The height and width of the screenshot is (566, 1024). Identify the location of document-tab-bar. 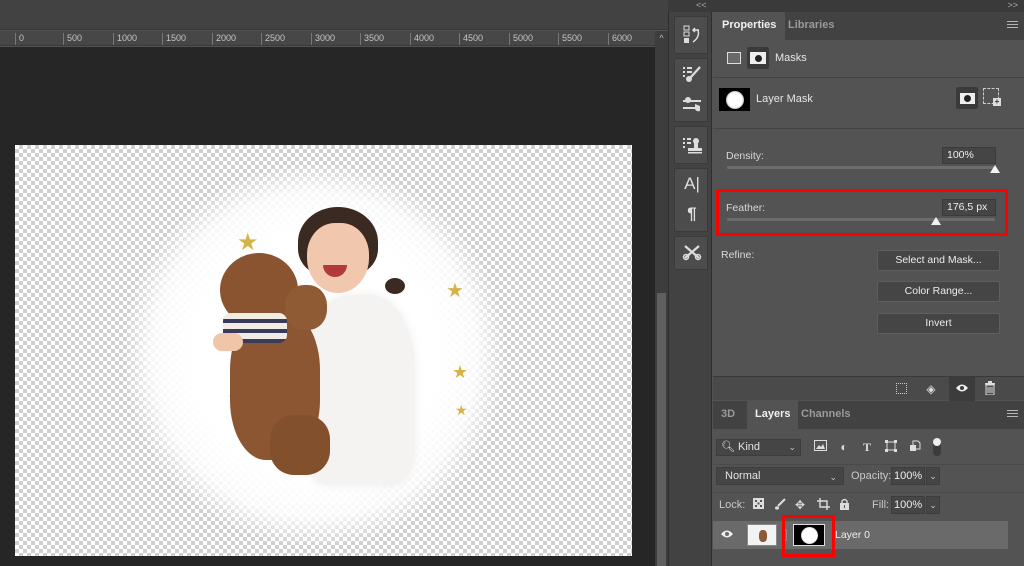
(334, 15).